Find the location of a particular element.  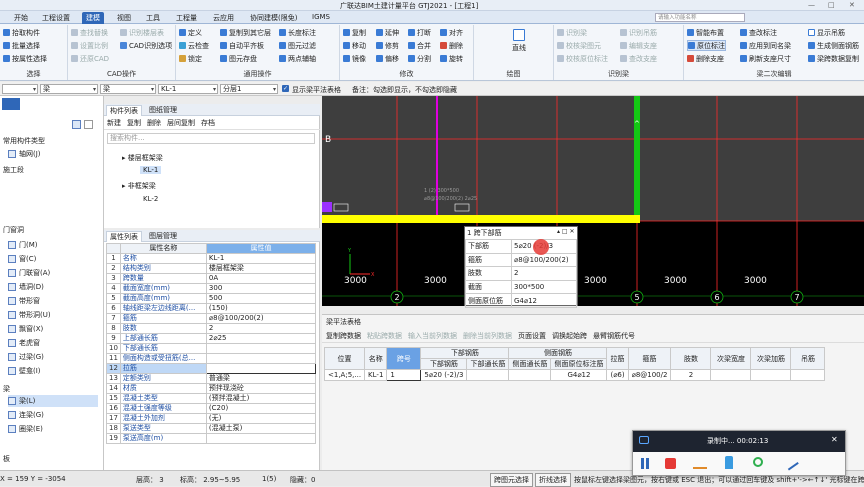

property-value: 300 is located at coordinates (261, 288).